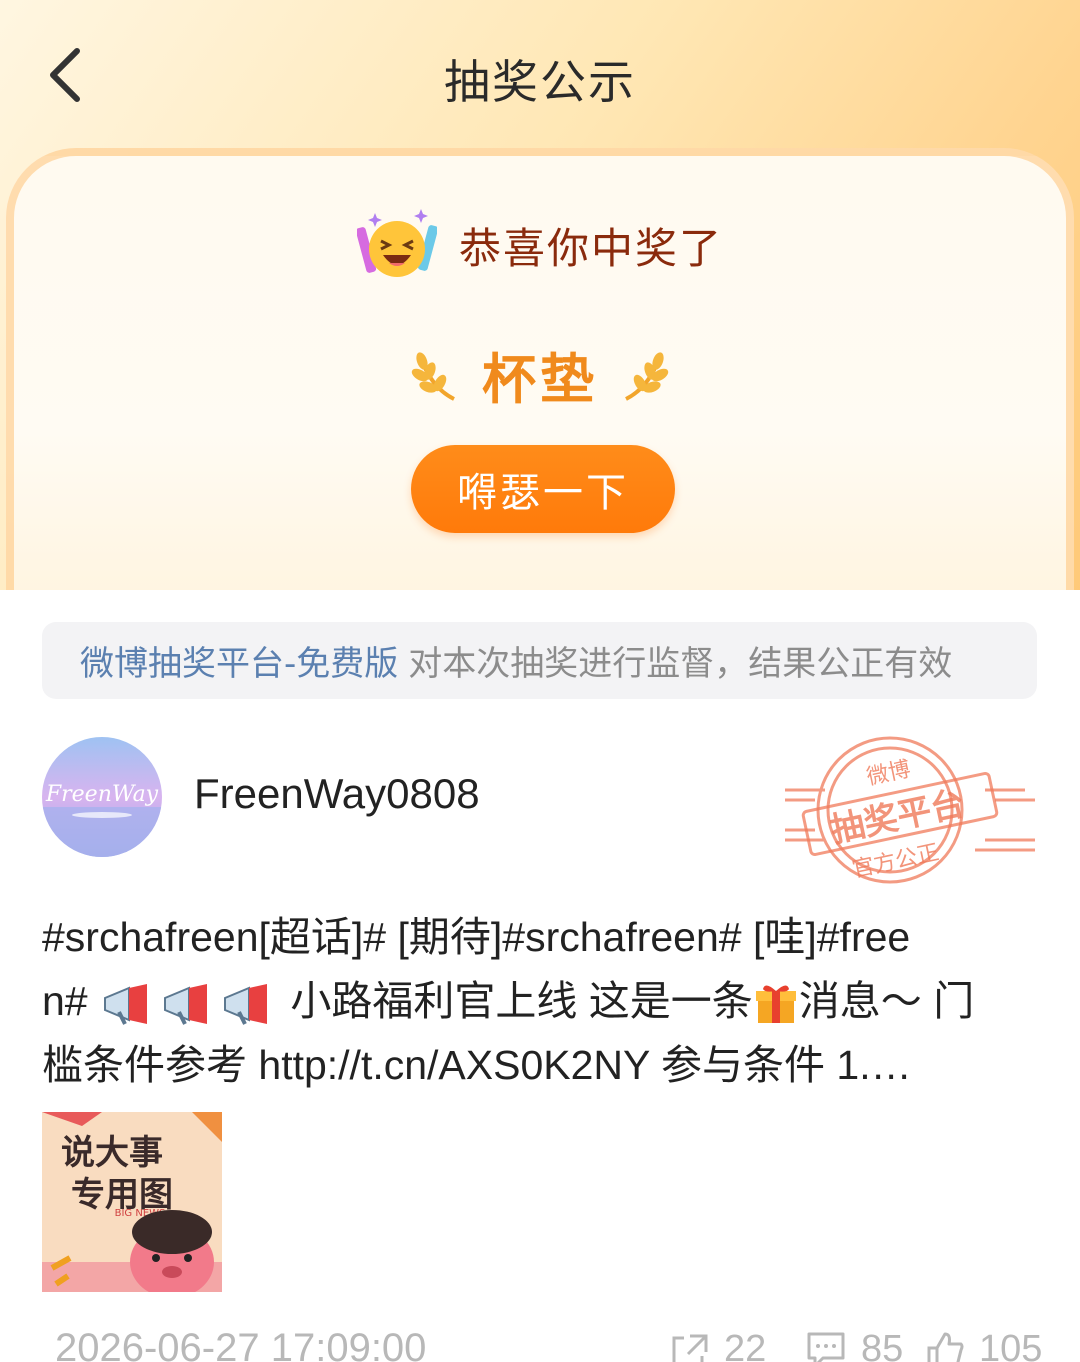 This screenshot has height=1362, width=1080. Describe the element at coordinates (540, 82) in the screenshot. I see `page-title: 抽奖公示` at that location.